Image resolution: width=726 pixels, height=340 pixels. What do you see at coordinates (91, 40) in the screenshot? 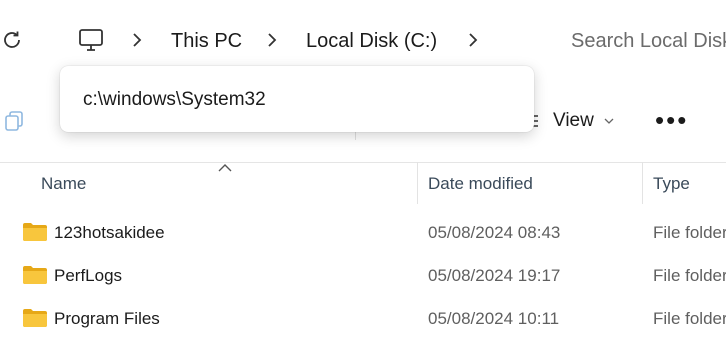
I see `this-pc-icon` at bounding box center [91, 40].